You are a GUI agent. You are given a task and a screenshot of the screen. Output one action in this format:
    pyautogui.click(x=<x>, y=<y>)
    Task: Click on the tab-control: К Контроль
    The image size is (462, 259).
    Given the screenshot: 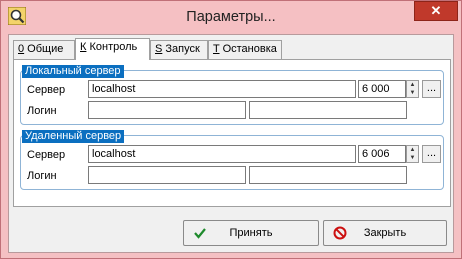 What is the action you would take?
    pyautogui.click(x=112, y=49)
    